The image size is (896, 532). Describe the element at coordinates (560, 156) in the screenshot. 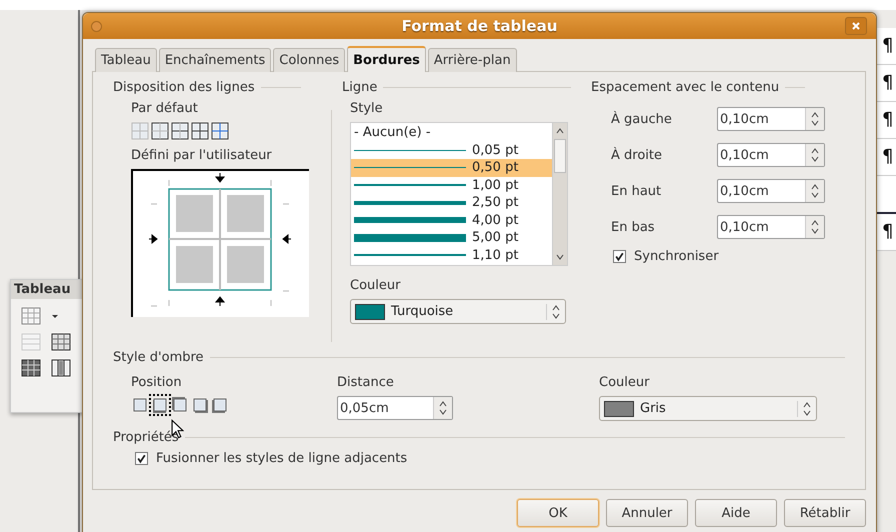

I see `scroll-thumb` at that location.